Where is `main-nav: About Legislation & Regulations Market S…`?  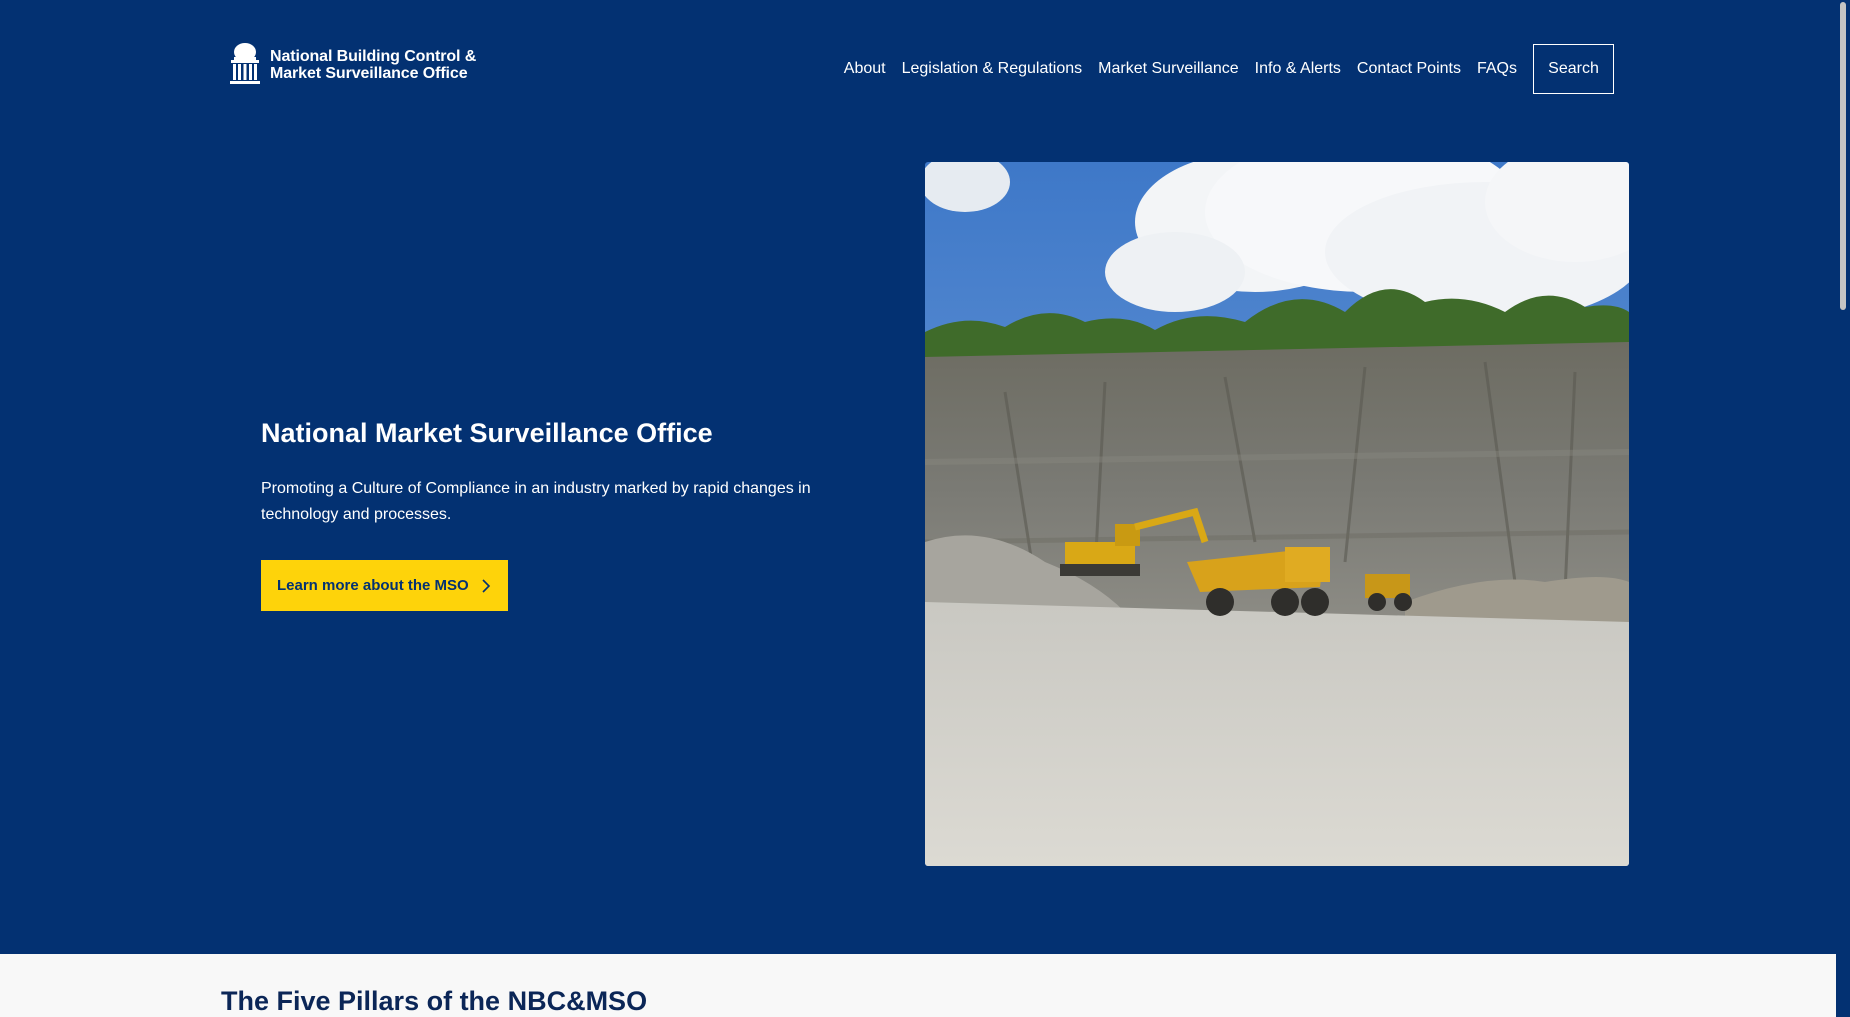 main-nav: About Legislation & Regulations Market S… is located at coordinates (1229, 69).